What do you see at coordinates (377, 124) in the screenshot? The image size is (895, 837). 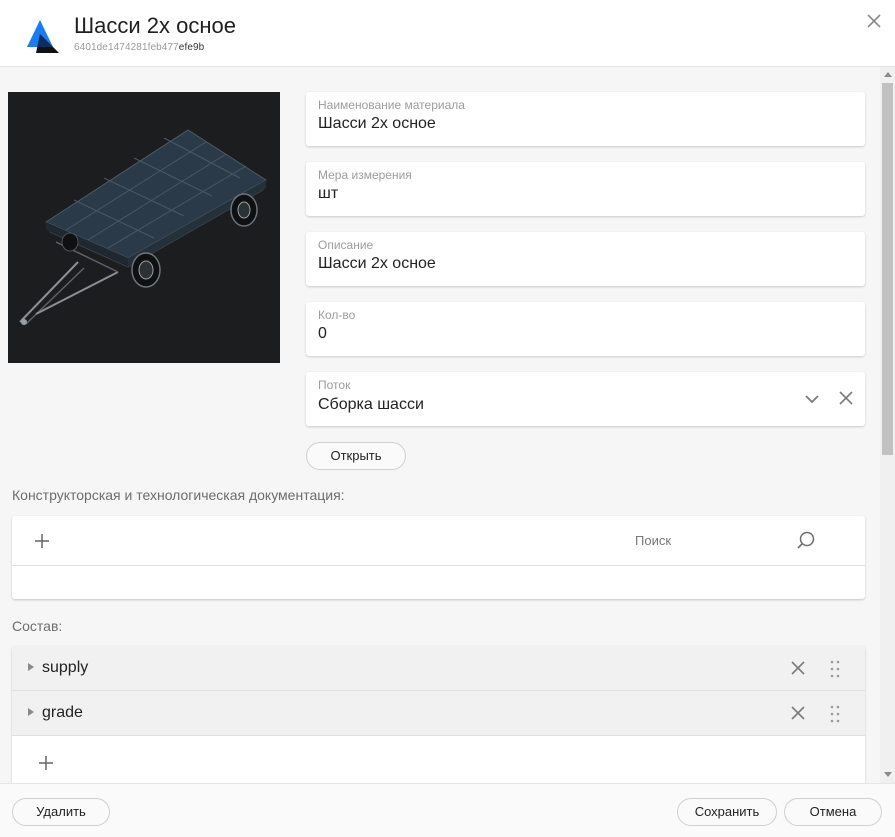 I see `material-name-value: Шасси 2х осное` at bounding box center [377, 124].